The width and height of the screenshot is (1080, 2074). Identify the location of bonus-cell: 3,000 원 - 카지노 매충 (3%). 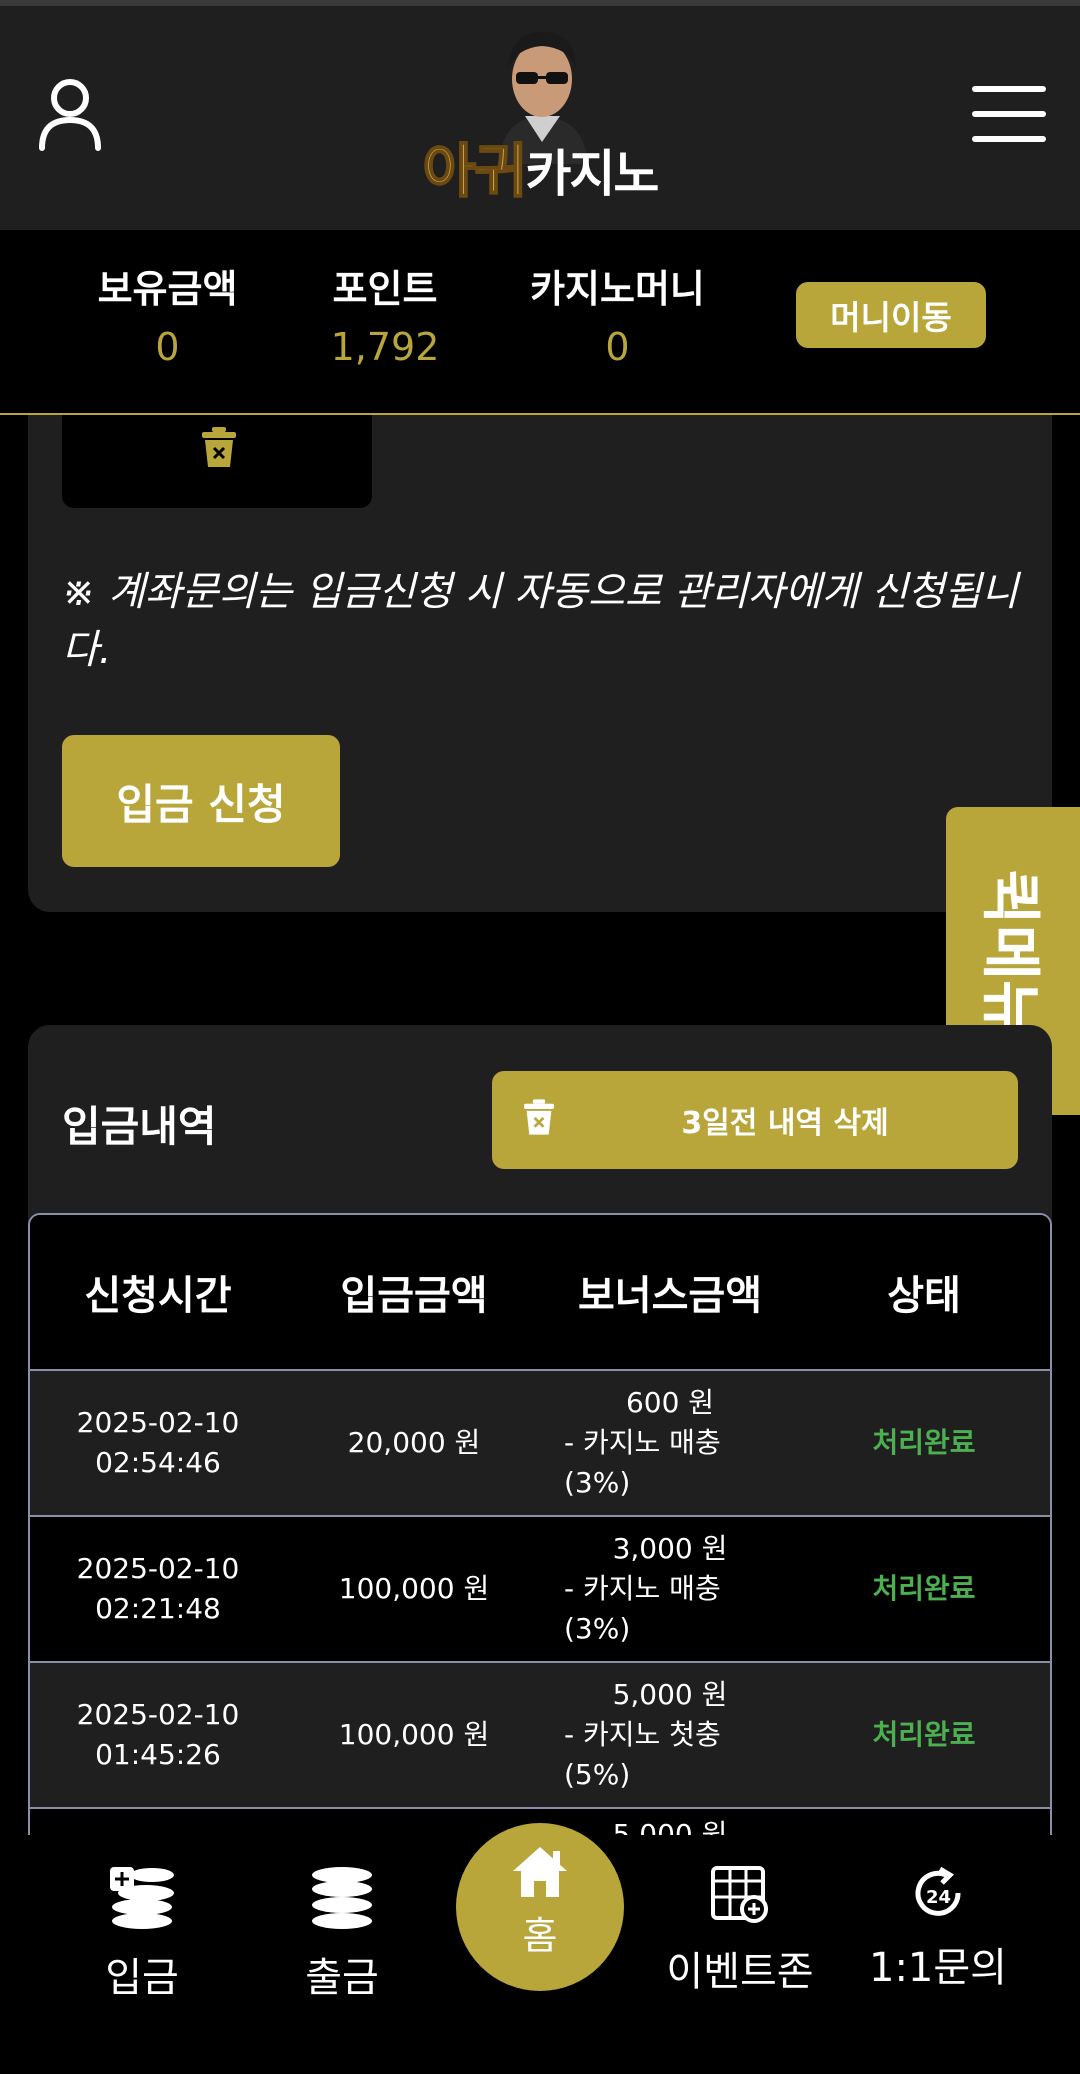
(670, 1589).